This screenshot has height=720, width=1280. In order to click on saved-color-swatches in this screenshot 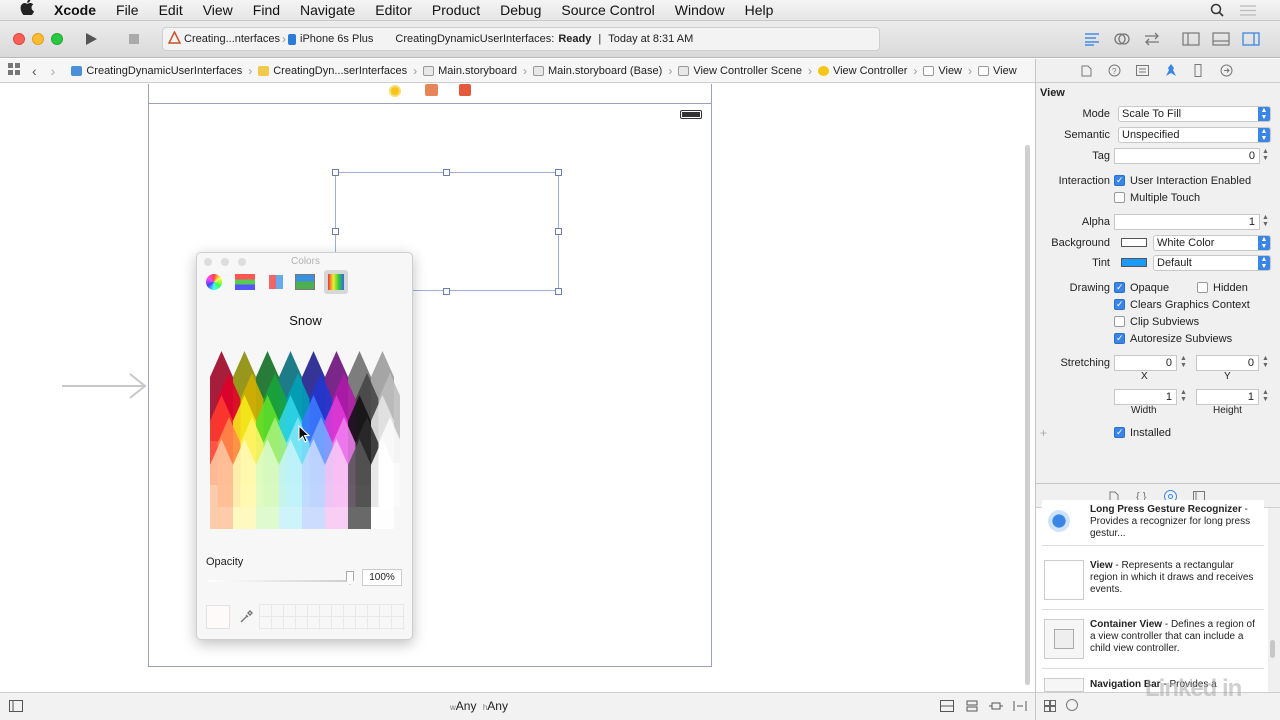, I will do `click(332, 617)`.